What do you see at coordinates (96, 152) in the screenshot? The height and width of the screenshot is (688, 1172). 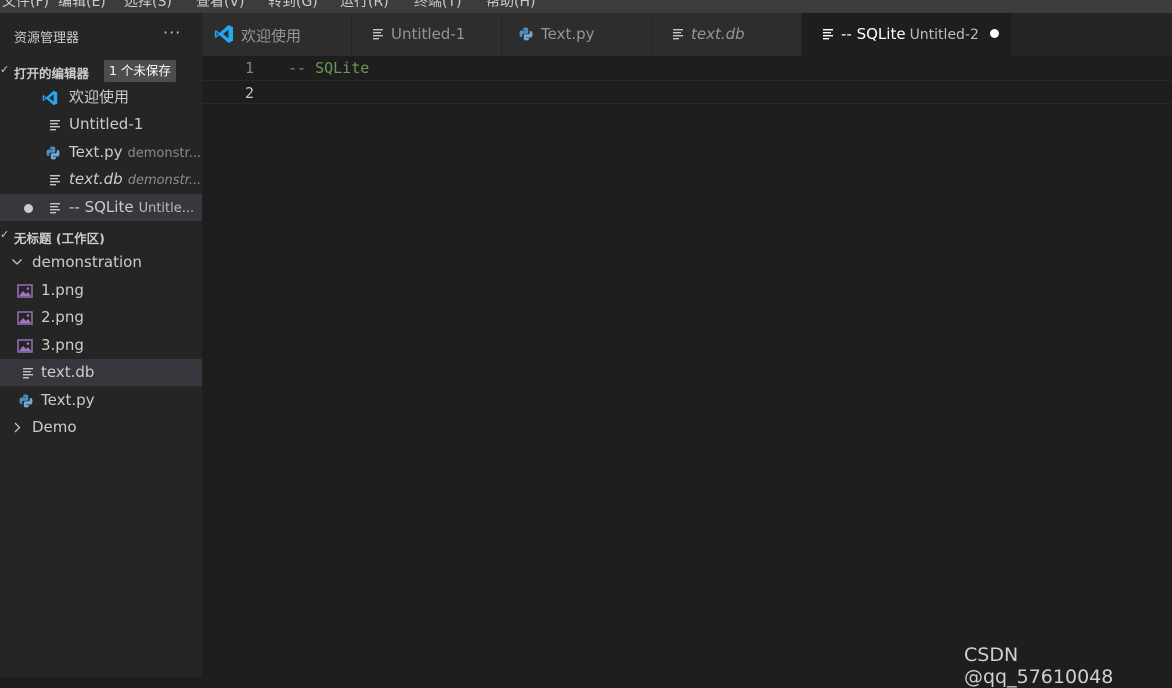 I see `open-editor-name: Text.py` at bounding box center [96, 152].